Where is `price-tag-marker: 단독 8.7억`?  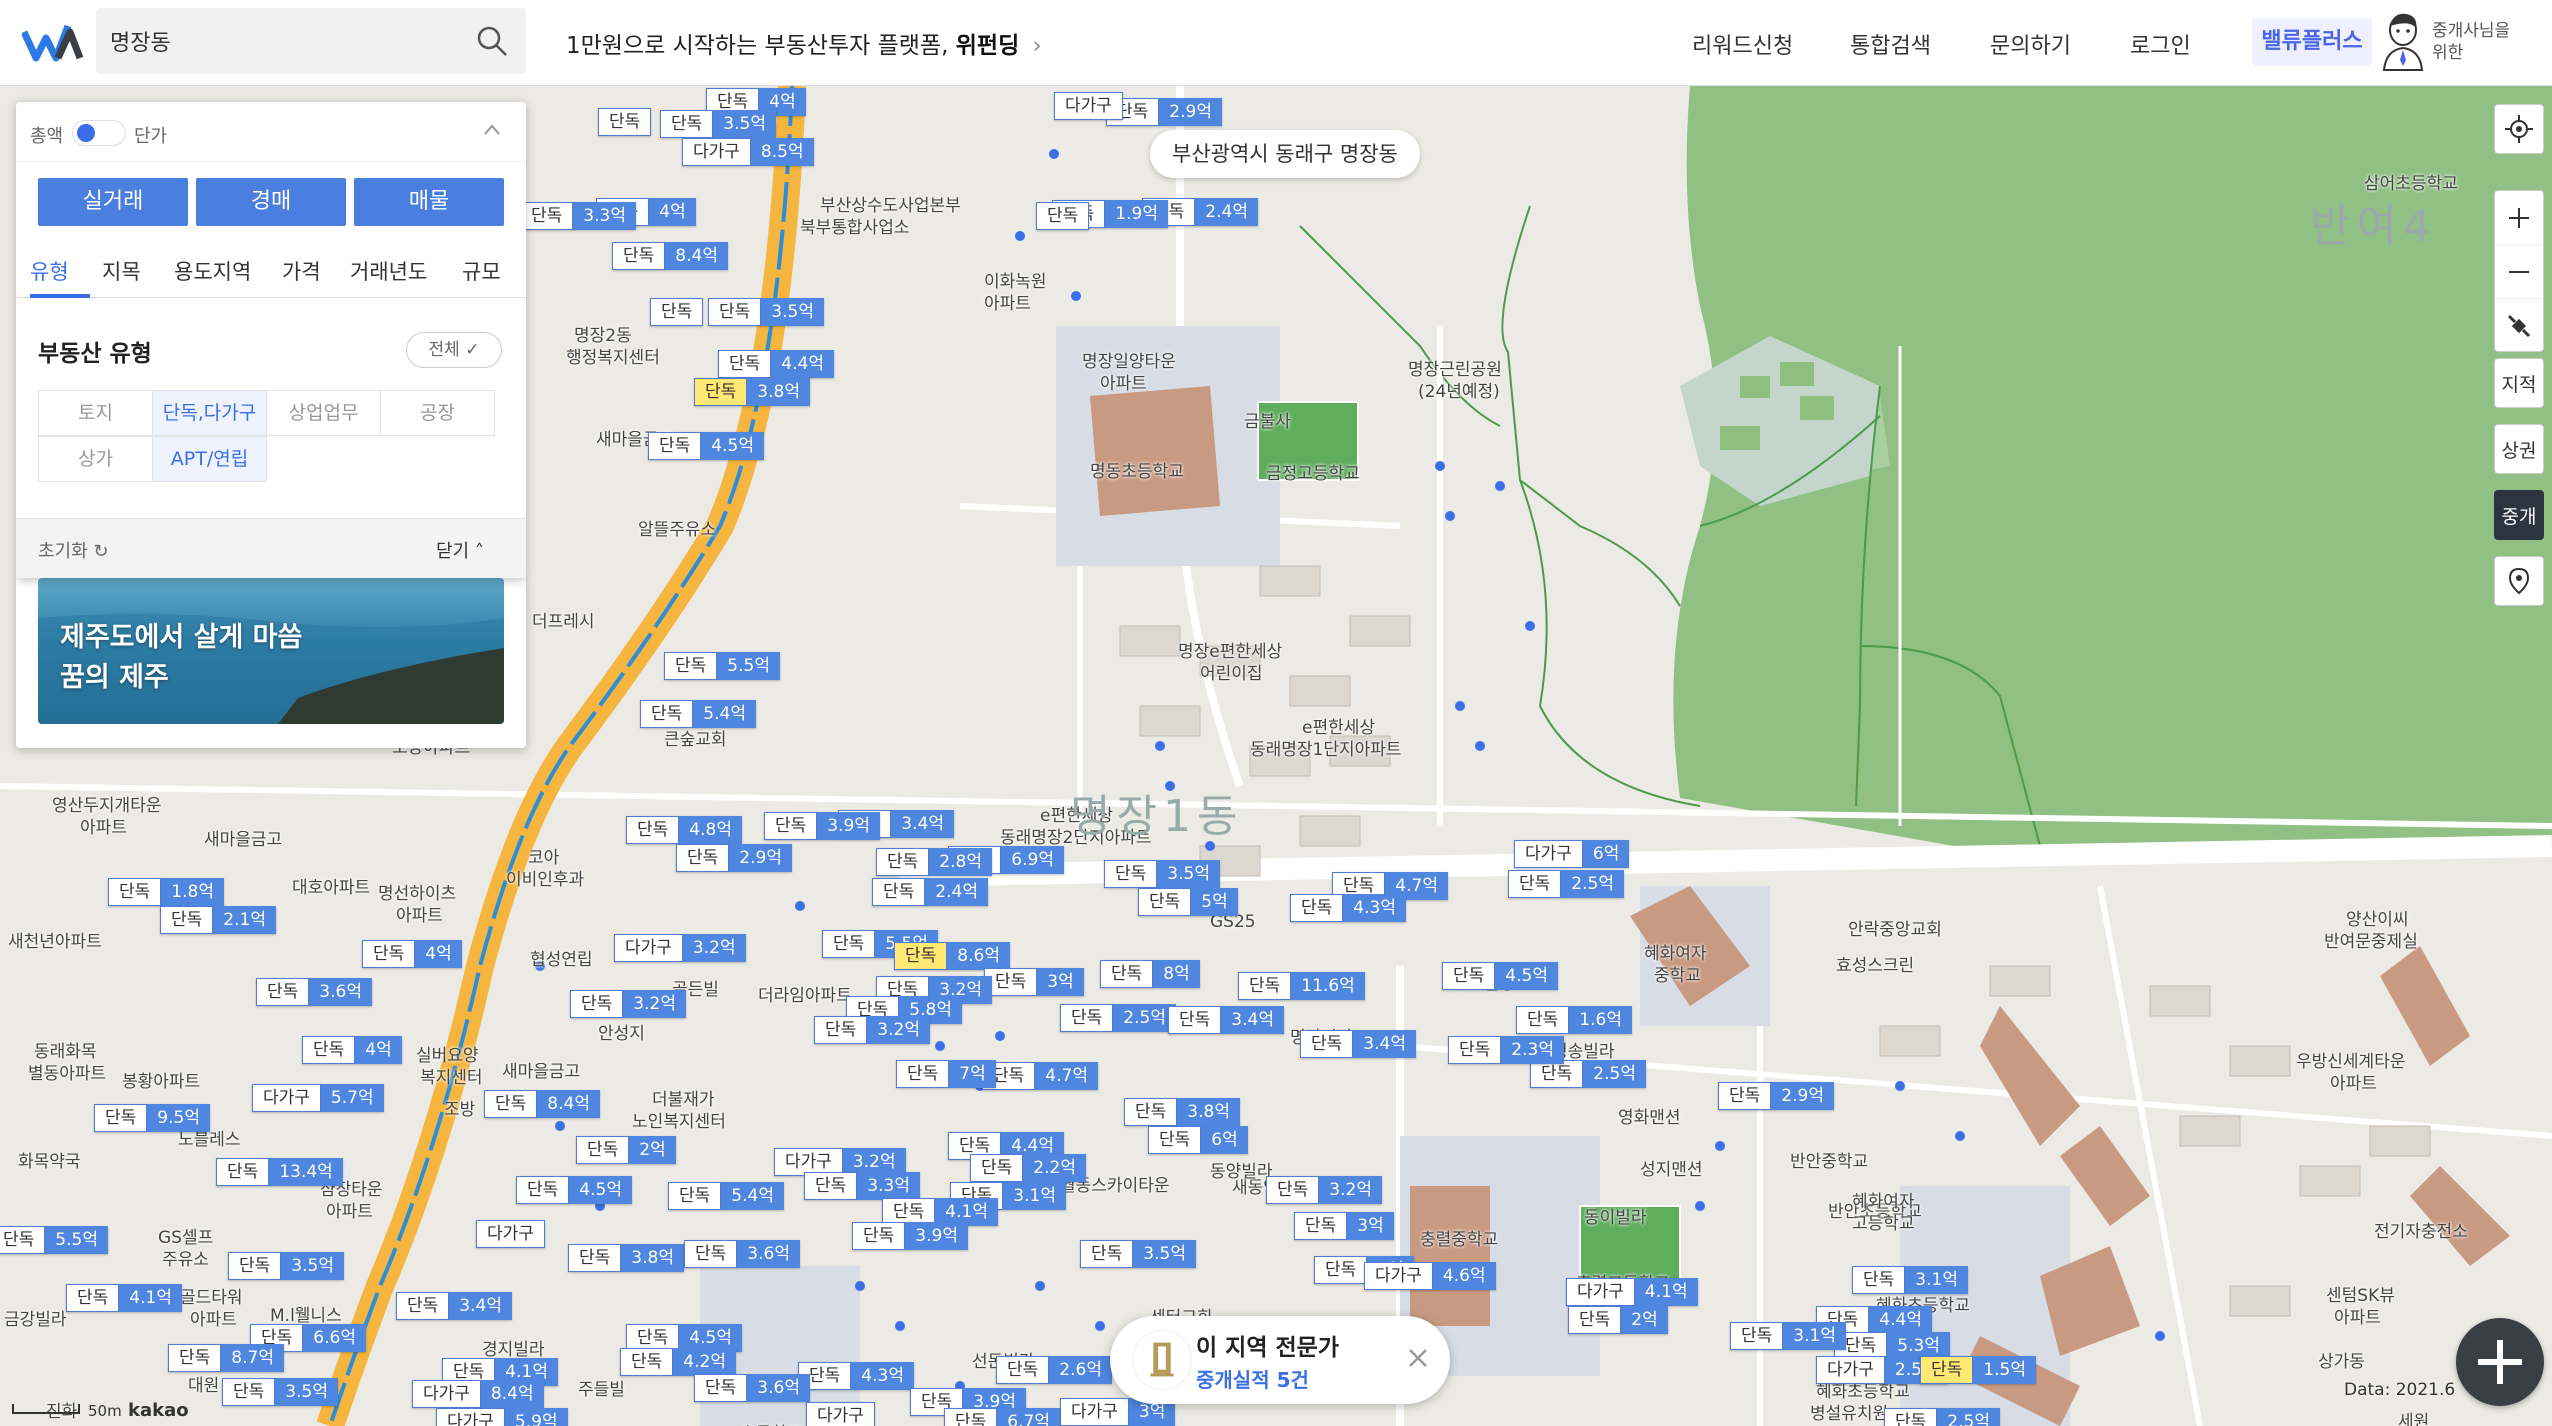
price-tag-marker: 단독 8.7억 is located at coordinates (226, 1358).